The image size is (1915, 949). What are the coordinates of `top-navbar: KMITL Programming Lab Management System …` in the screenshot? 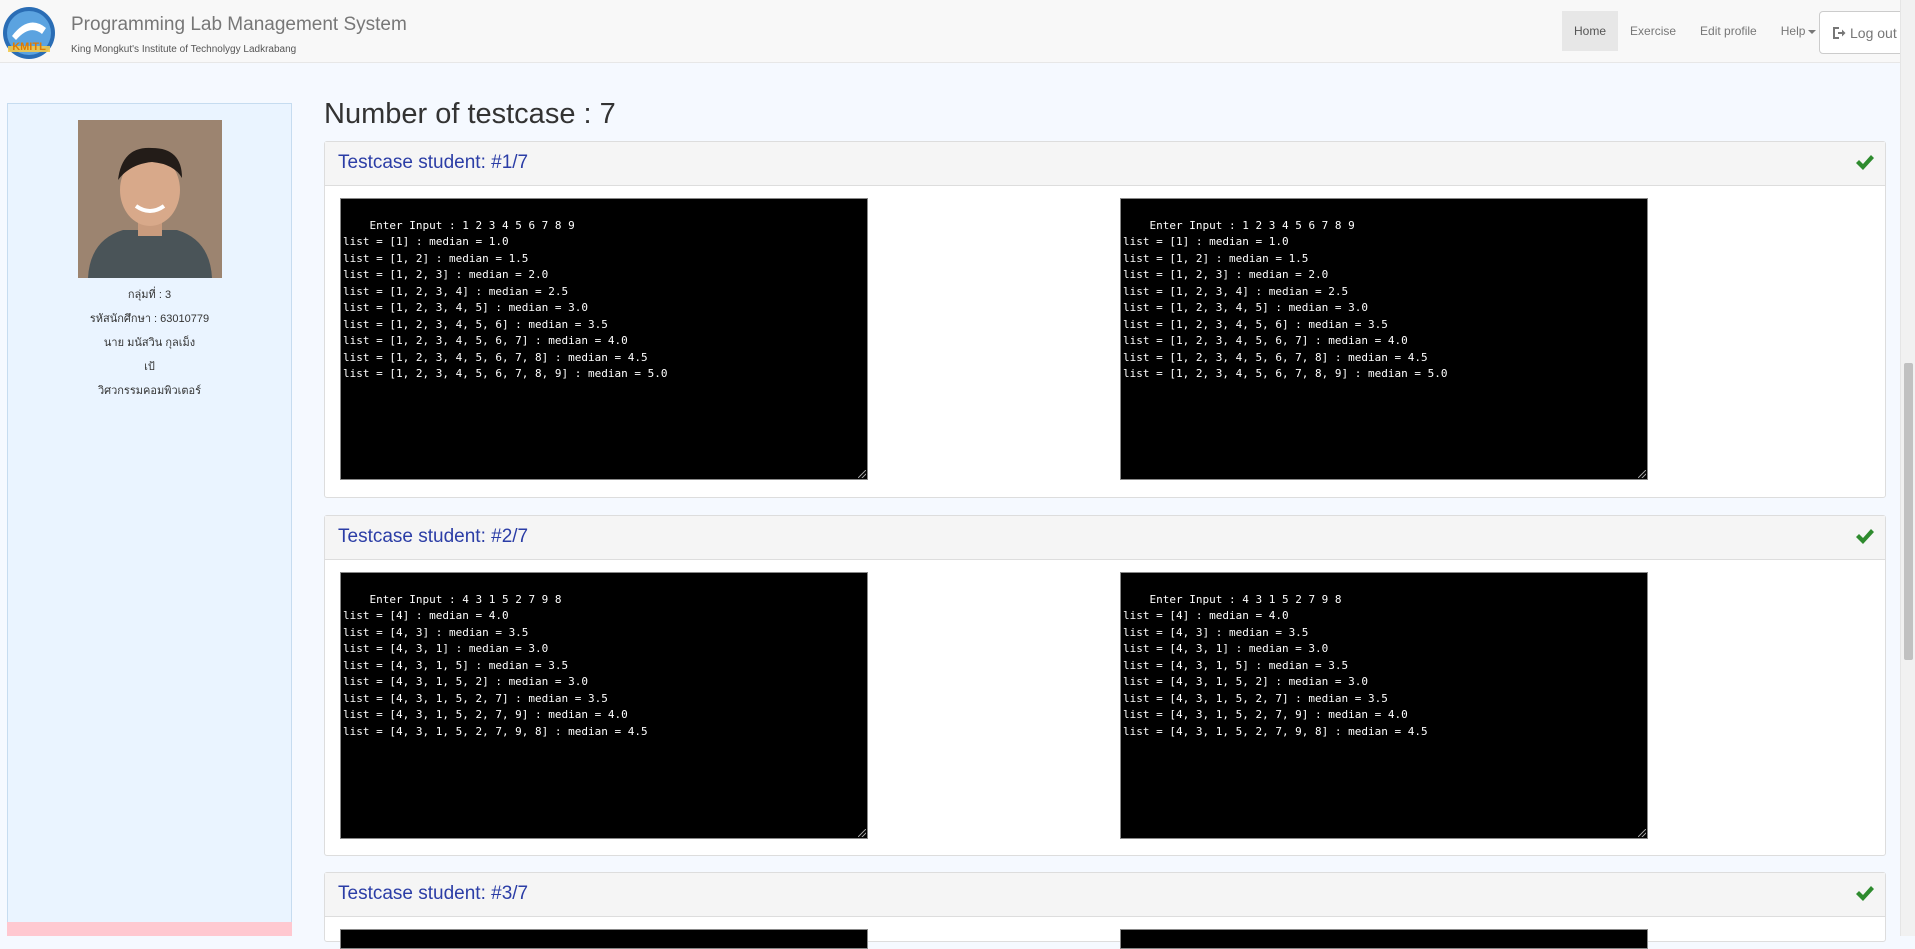 It's located at (952, 31).